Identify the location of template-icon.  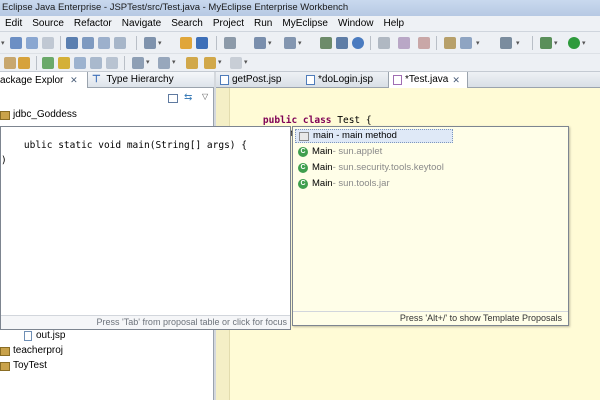
(304, 136).